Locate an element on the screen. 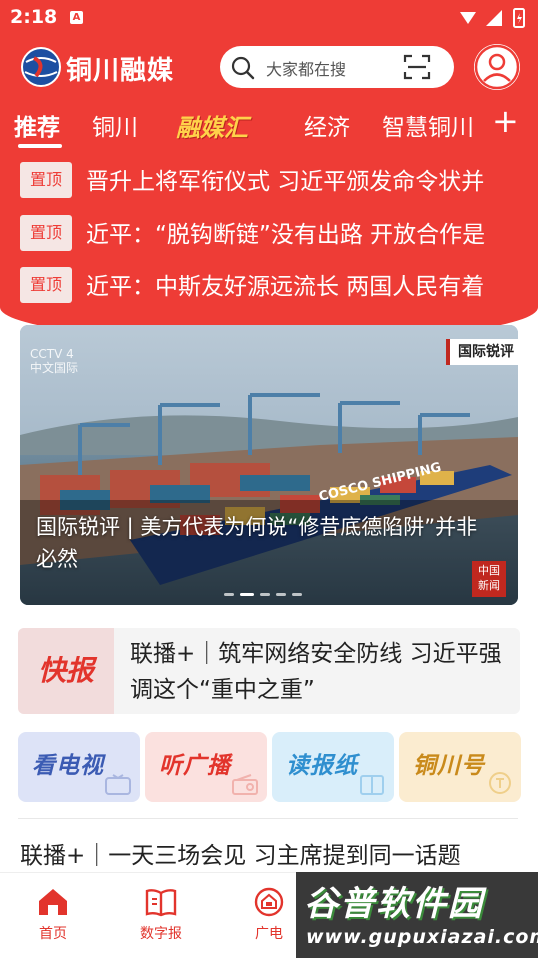  radio-icon is located at coordinates (245, 784).